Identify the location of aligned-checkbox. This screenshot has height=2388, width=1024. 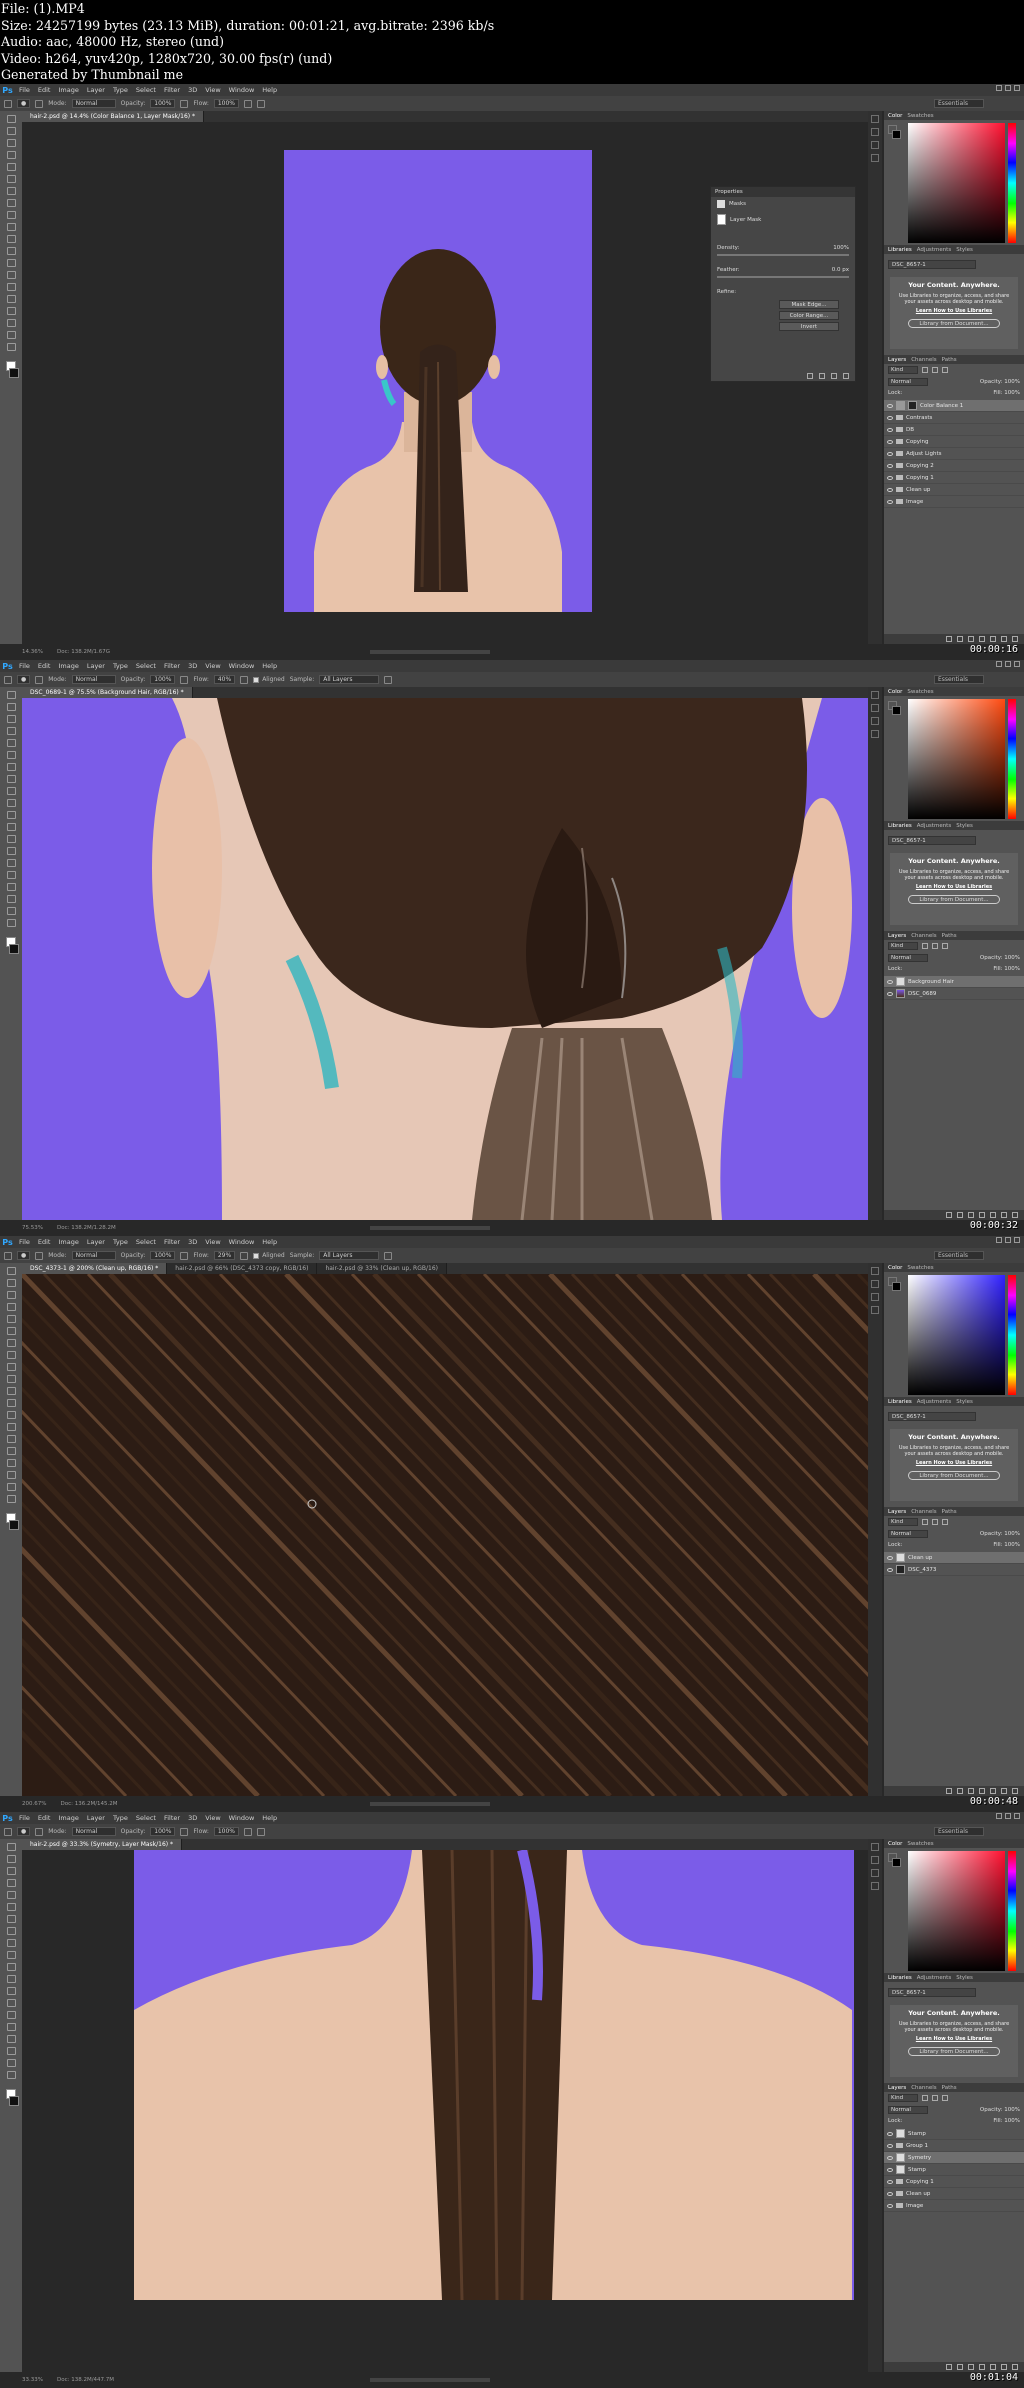
(256, 679).